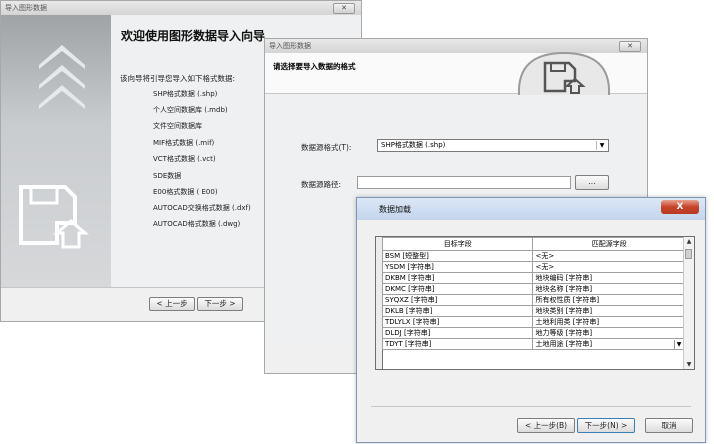  I want to click on vertical-scrollbar: ▲ ▼, so click(688, 303).